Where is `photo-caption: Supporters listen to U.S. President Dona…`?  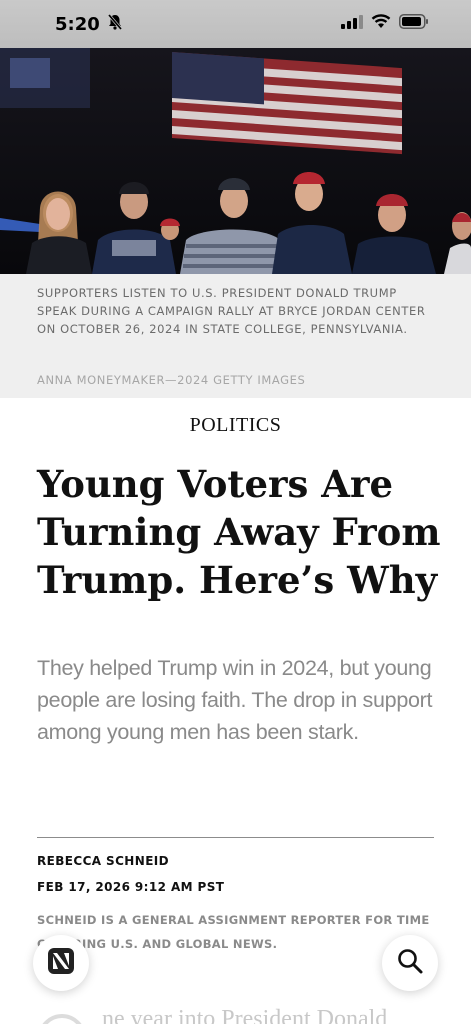 photo-caption: Supporters listen to U.S. President Dona… is located at coordinates (235, 336).